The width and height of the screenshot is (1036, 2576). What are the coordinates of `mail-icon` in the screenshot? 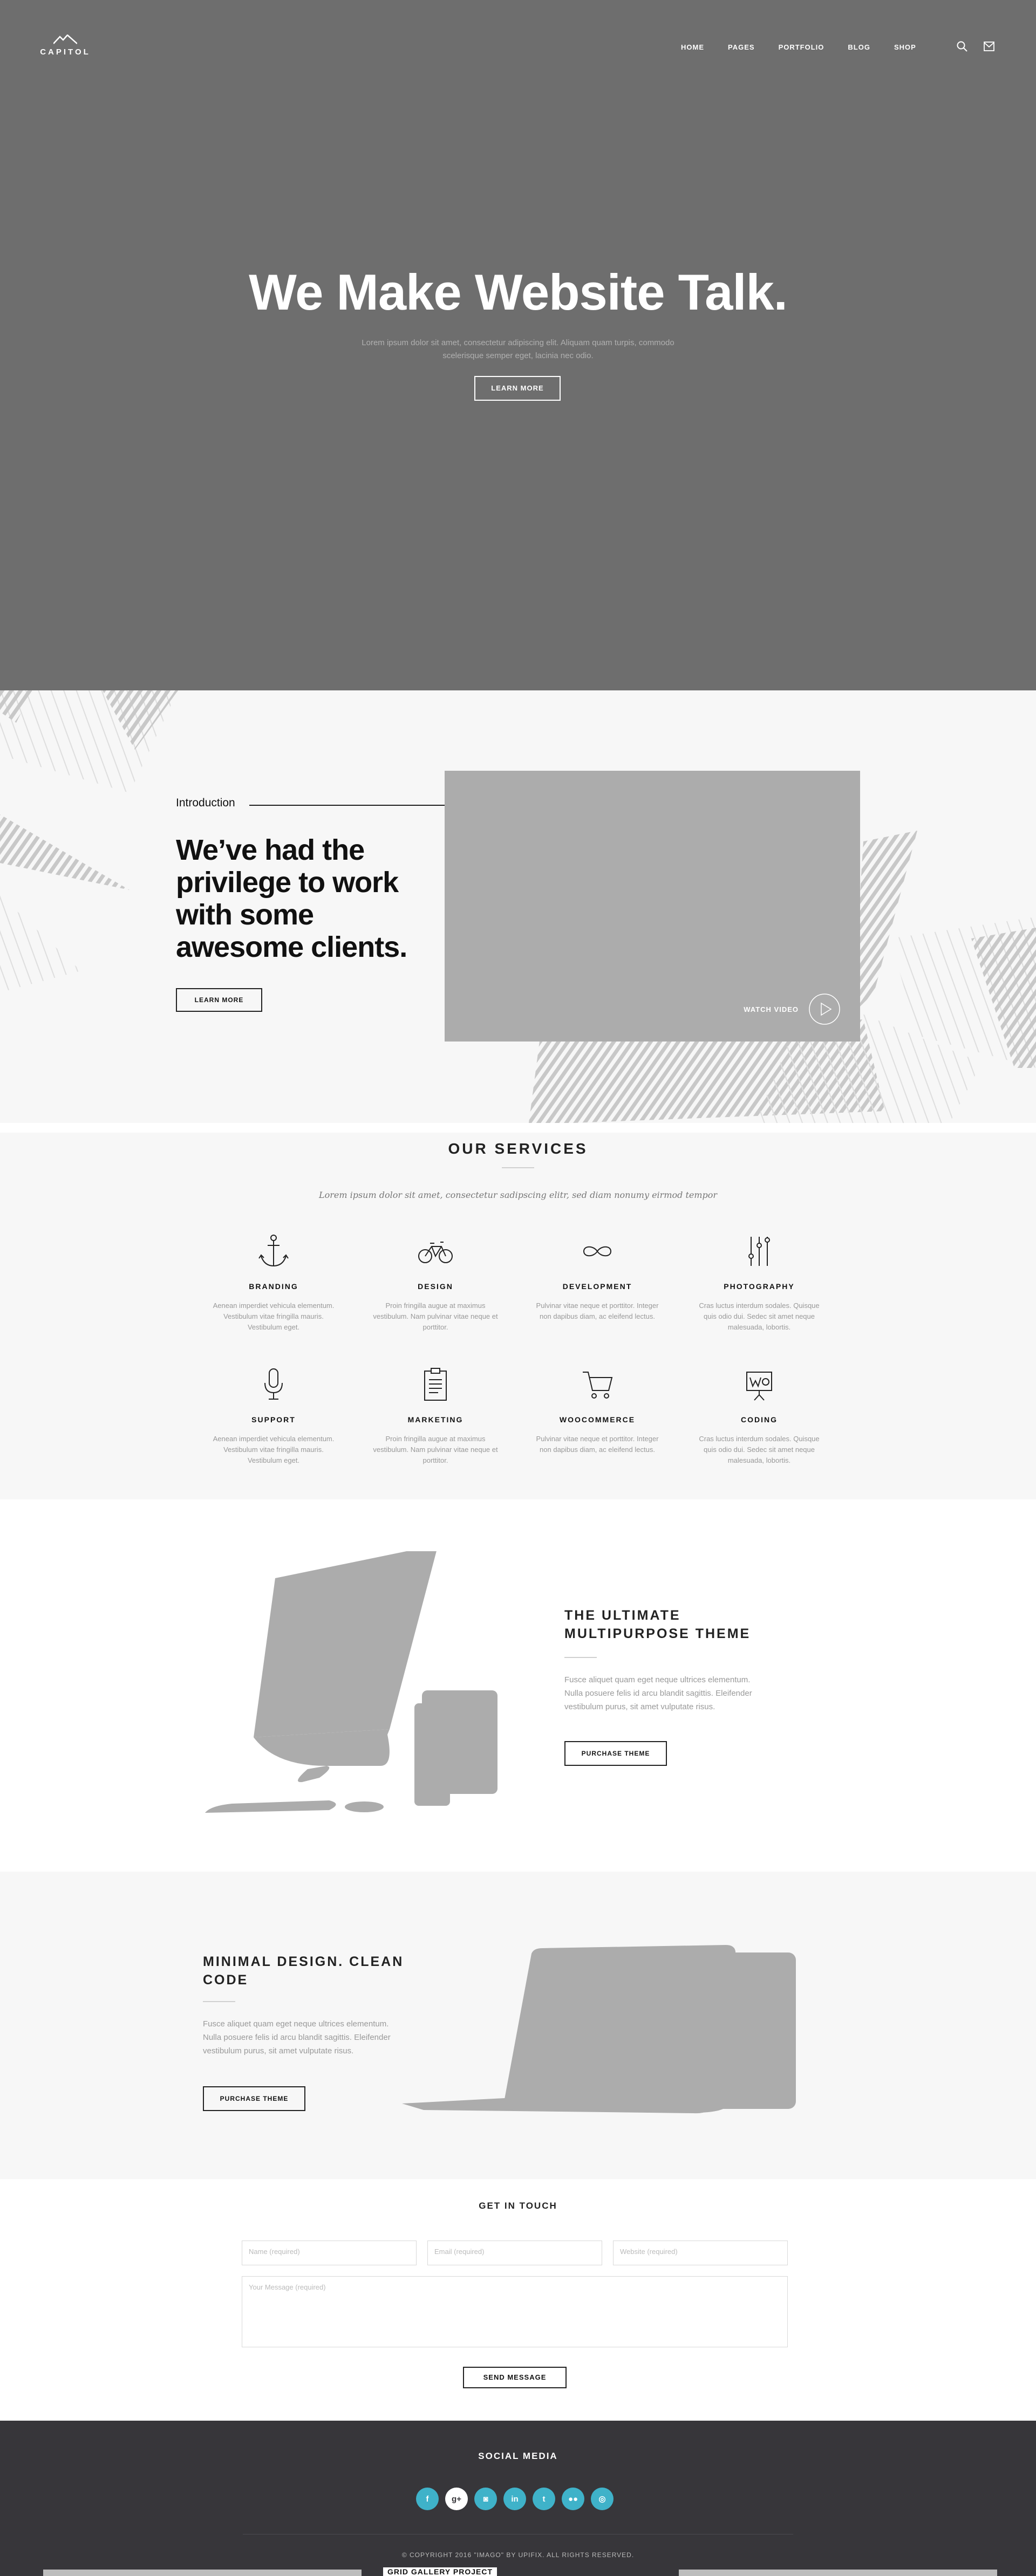 It's located at (989, 46).